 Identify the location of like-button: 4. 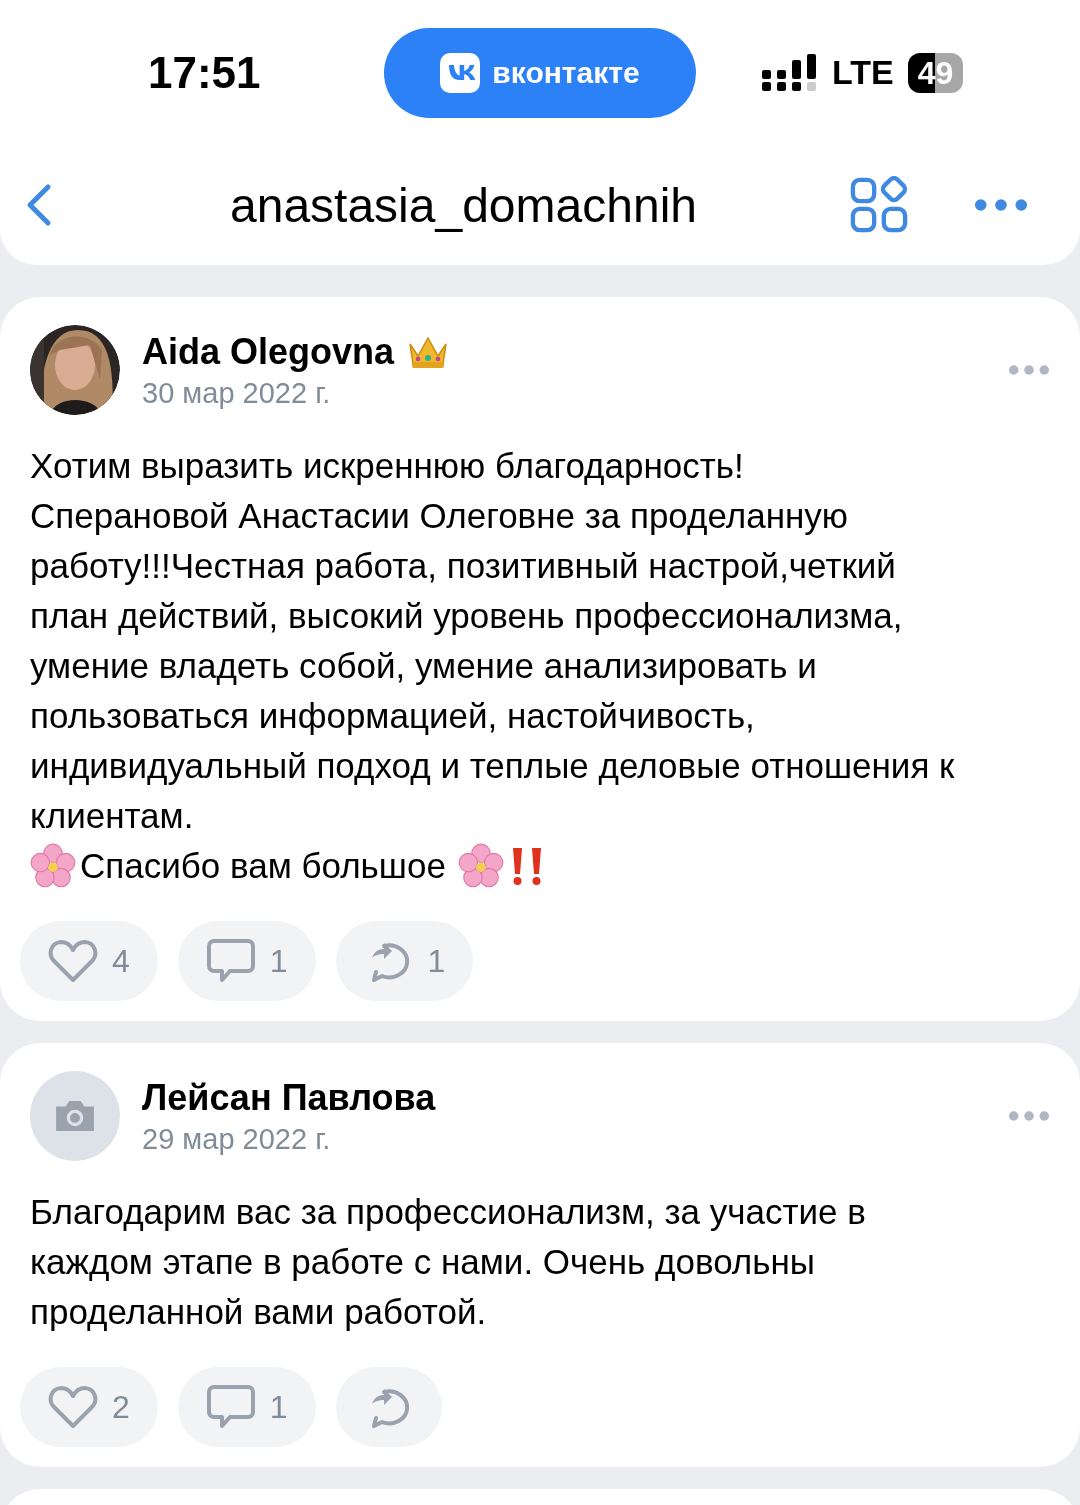
(89, 961).